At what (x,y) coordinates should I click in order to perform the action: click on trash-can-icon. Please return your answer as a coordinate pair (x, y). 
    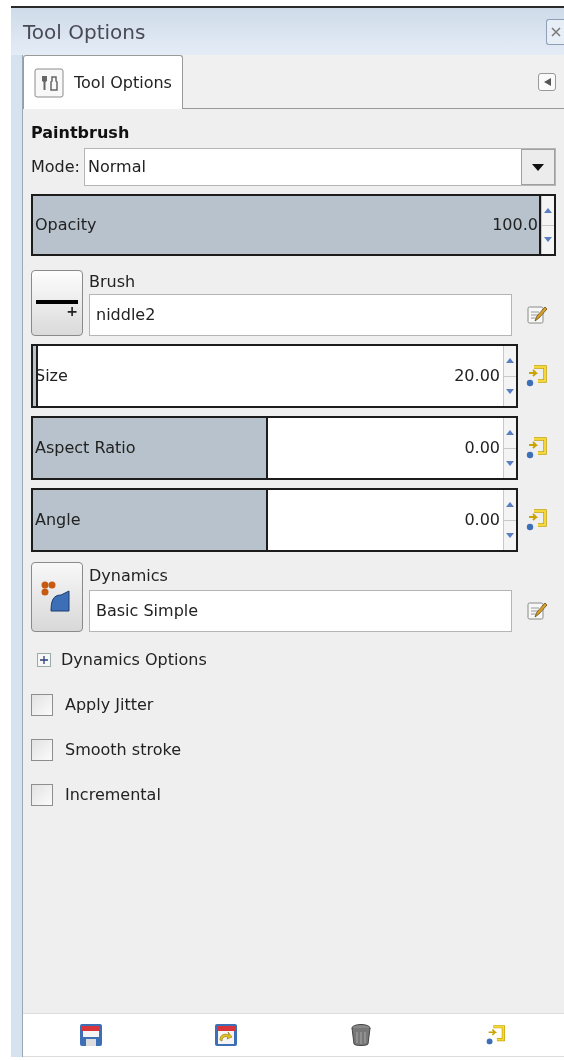
    Looking at the image, I should click on (361, 1035).